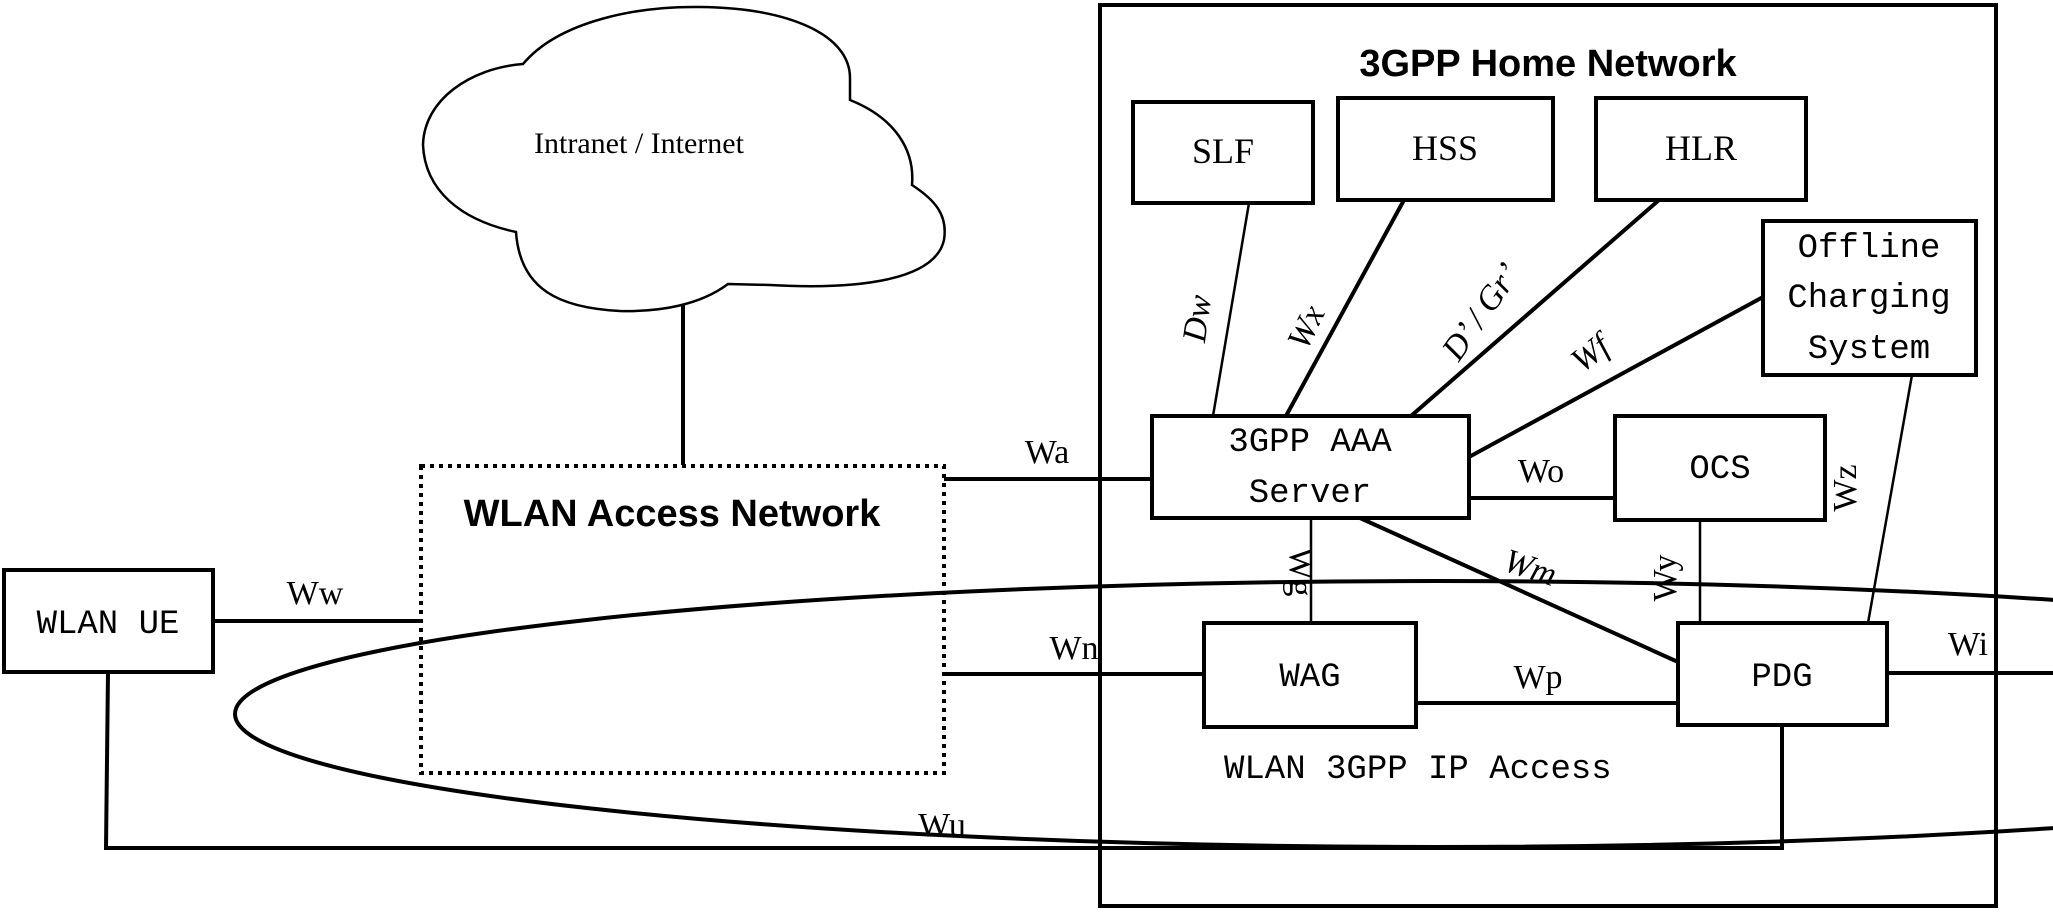 Image resolution: width=2053 pixels, height=914 pixels. Describe the element at coordinates (1300, 571) in the screenshot. I see `wg-label: Wg` at that location.